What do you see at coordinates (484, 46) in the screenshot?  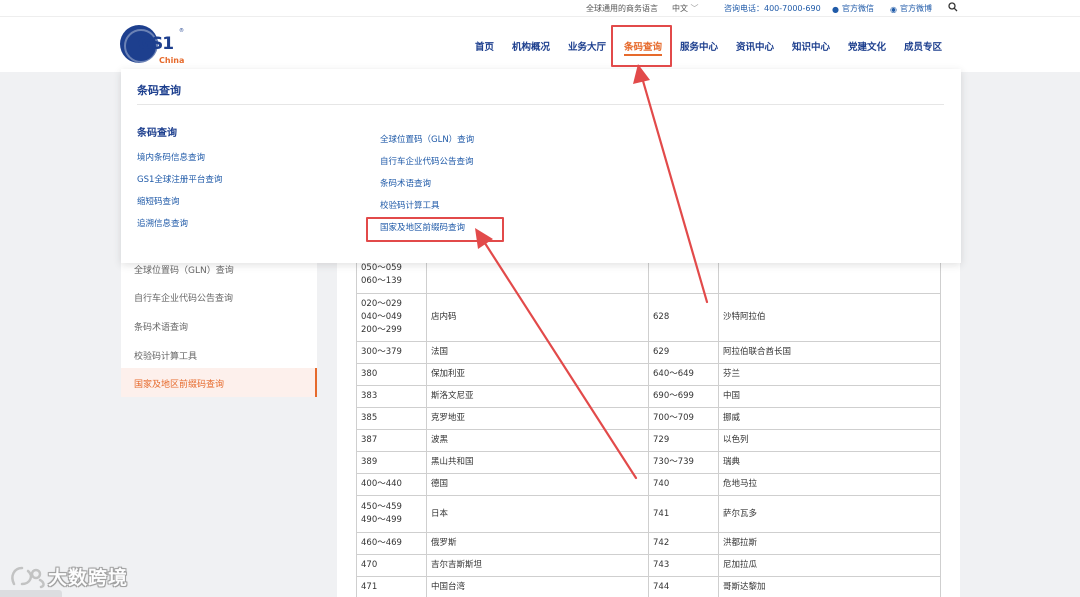 I see `nav-home: 首页` at bounding box center [484, 46].